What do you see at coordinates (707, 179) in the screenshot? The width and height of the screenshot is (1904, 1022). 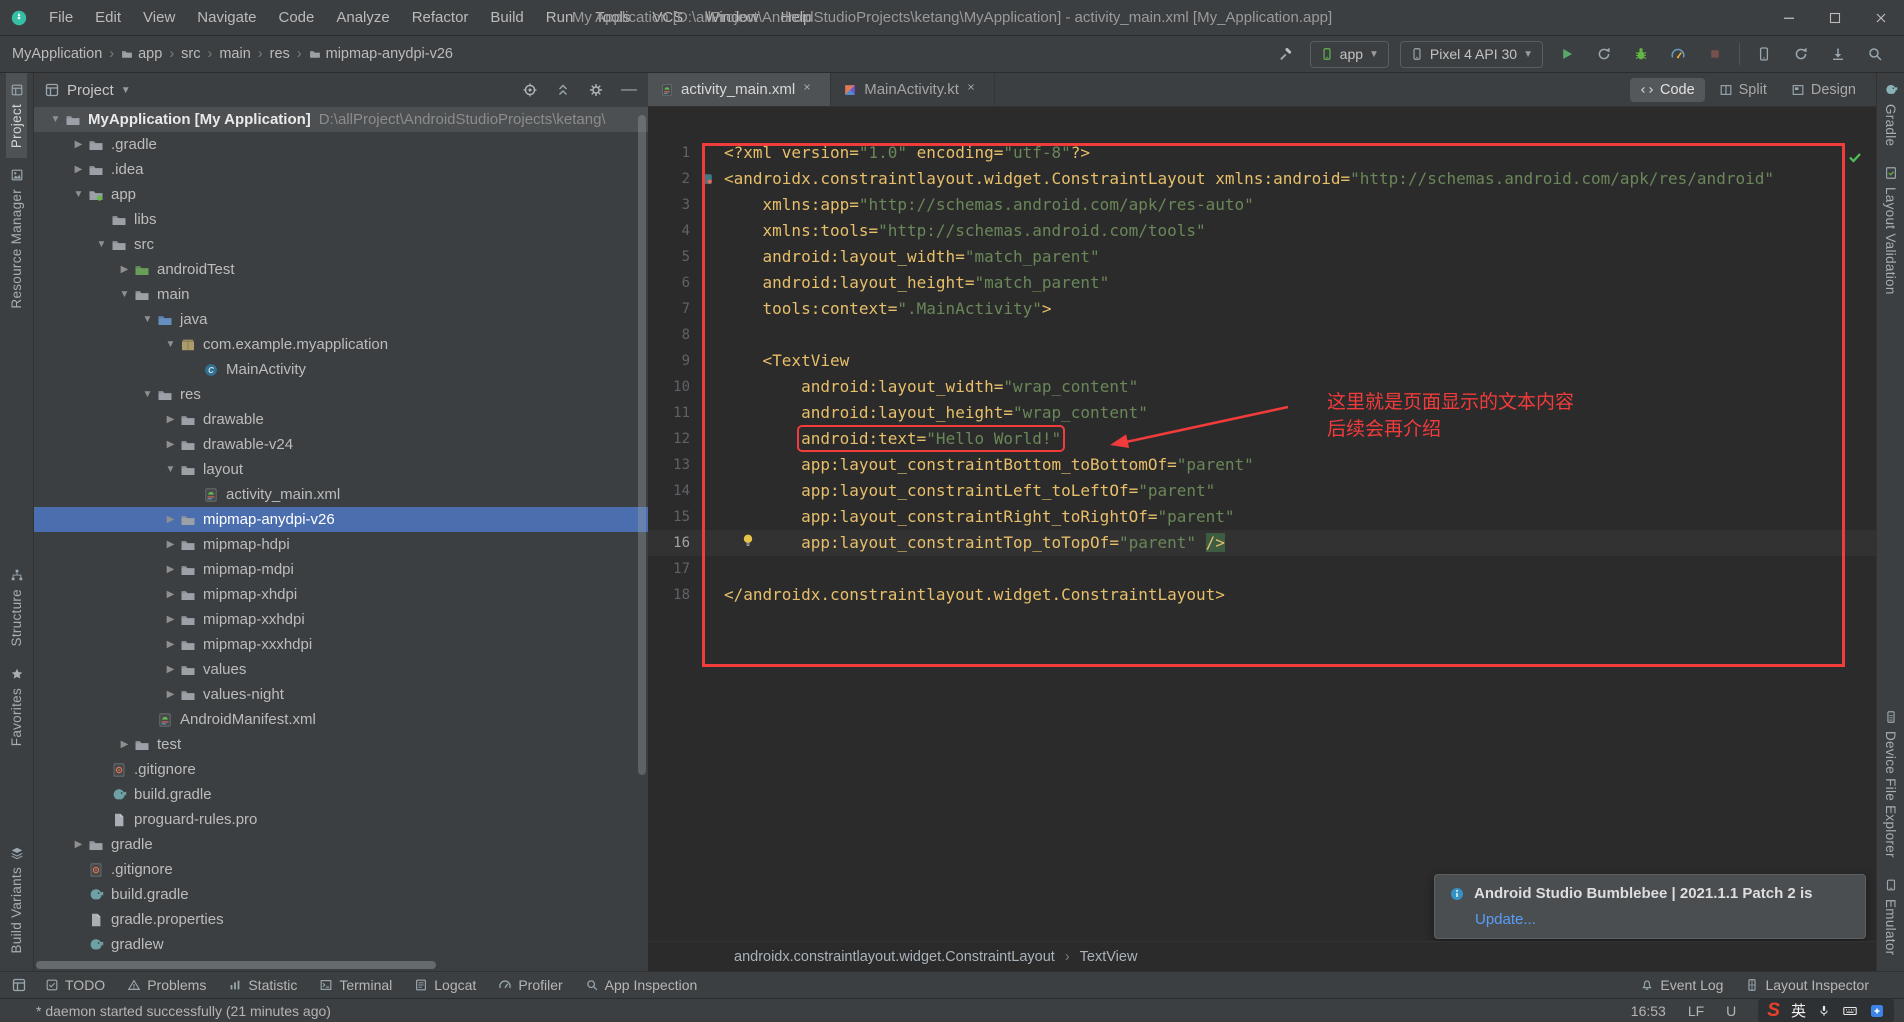 I see `layout-gutter-icon` at bounding box center [707, 179].